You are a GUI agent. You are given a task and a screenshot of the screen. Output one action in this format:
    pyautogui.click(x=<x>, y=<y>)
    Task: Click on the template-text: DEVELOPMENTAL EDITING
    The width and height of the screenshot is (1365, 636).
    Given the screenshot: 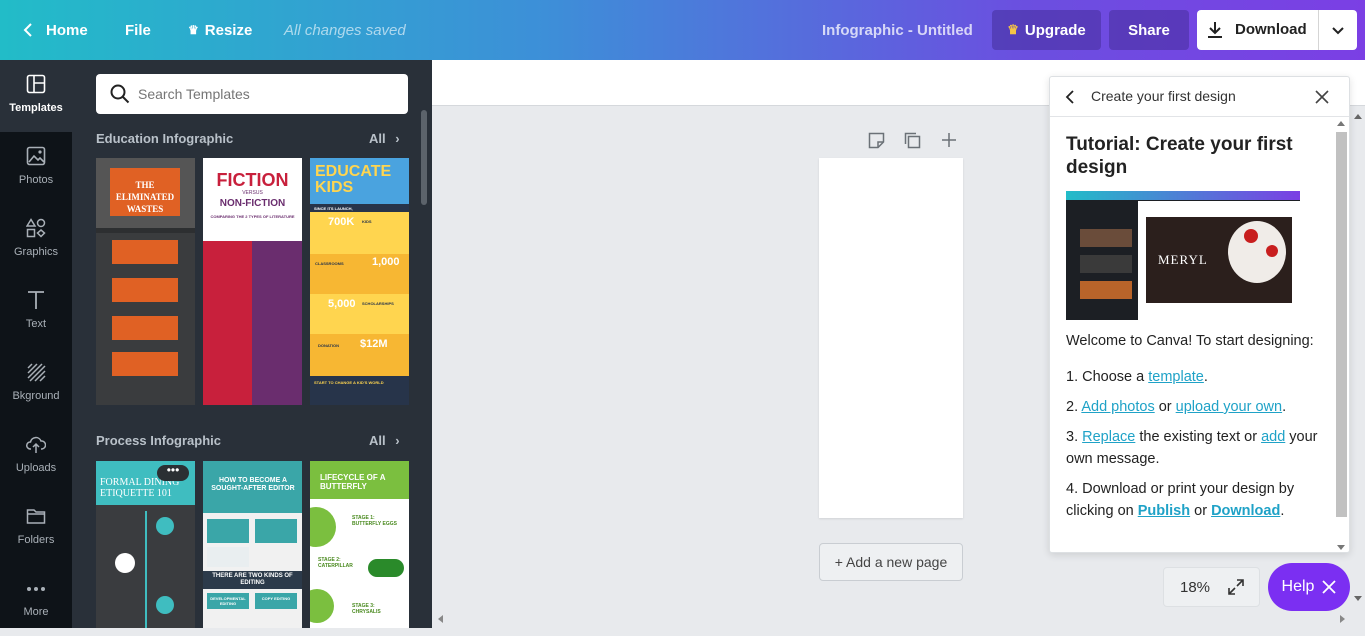 What is the action you would take?
    pyautogui.click(x=228, y=601)
    